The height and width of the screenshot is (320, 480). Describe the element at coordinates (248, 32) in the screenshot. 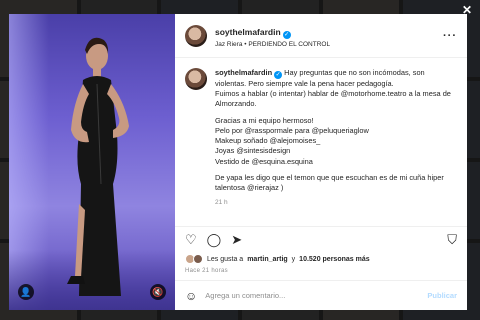

I see `username-link: soythelmafardin` at that location.